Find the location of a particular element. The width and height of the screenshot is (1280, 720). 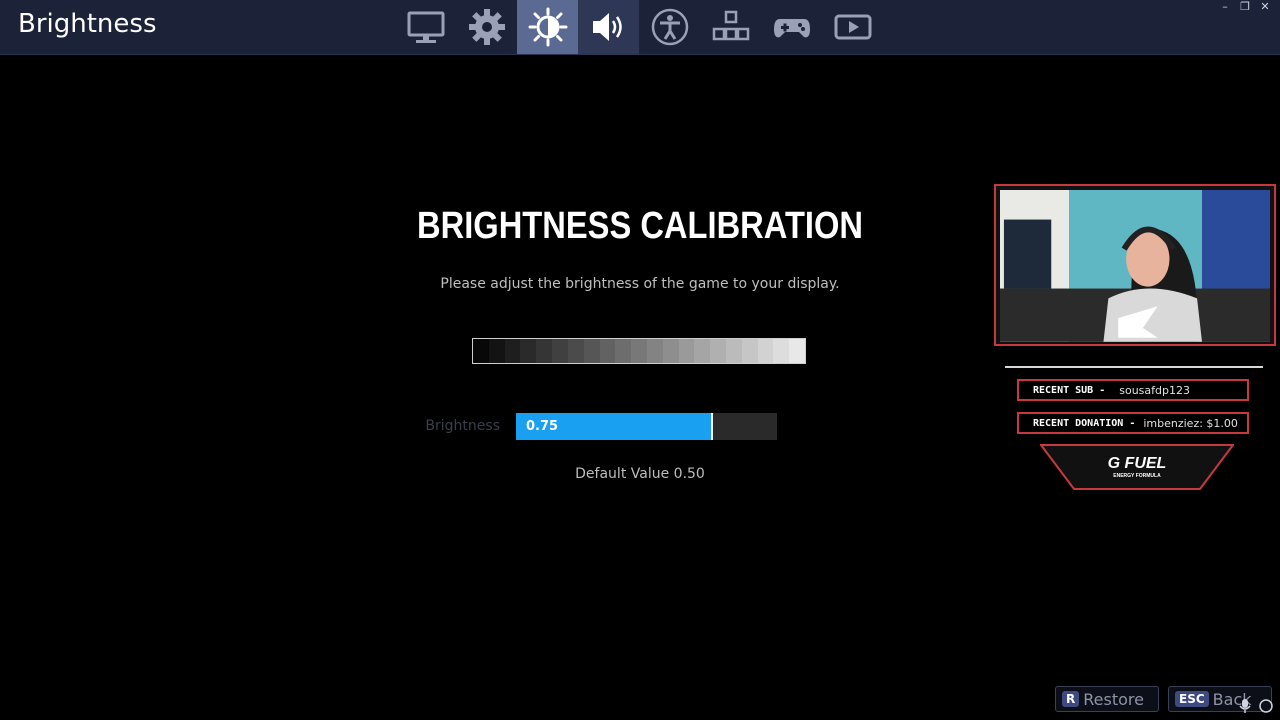

recent-sub-value: sousafdp123 is located at coordinates (1154, 390).